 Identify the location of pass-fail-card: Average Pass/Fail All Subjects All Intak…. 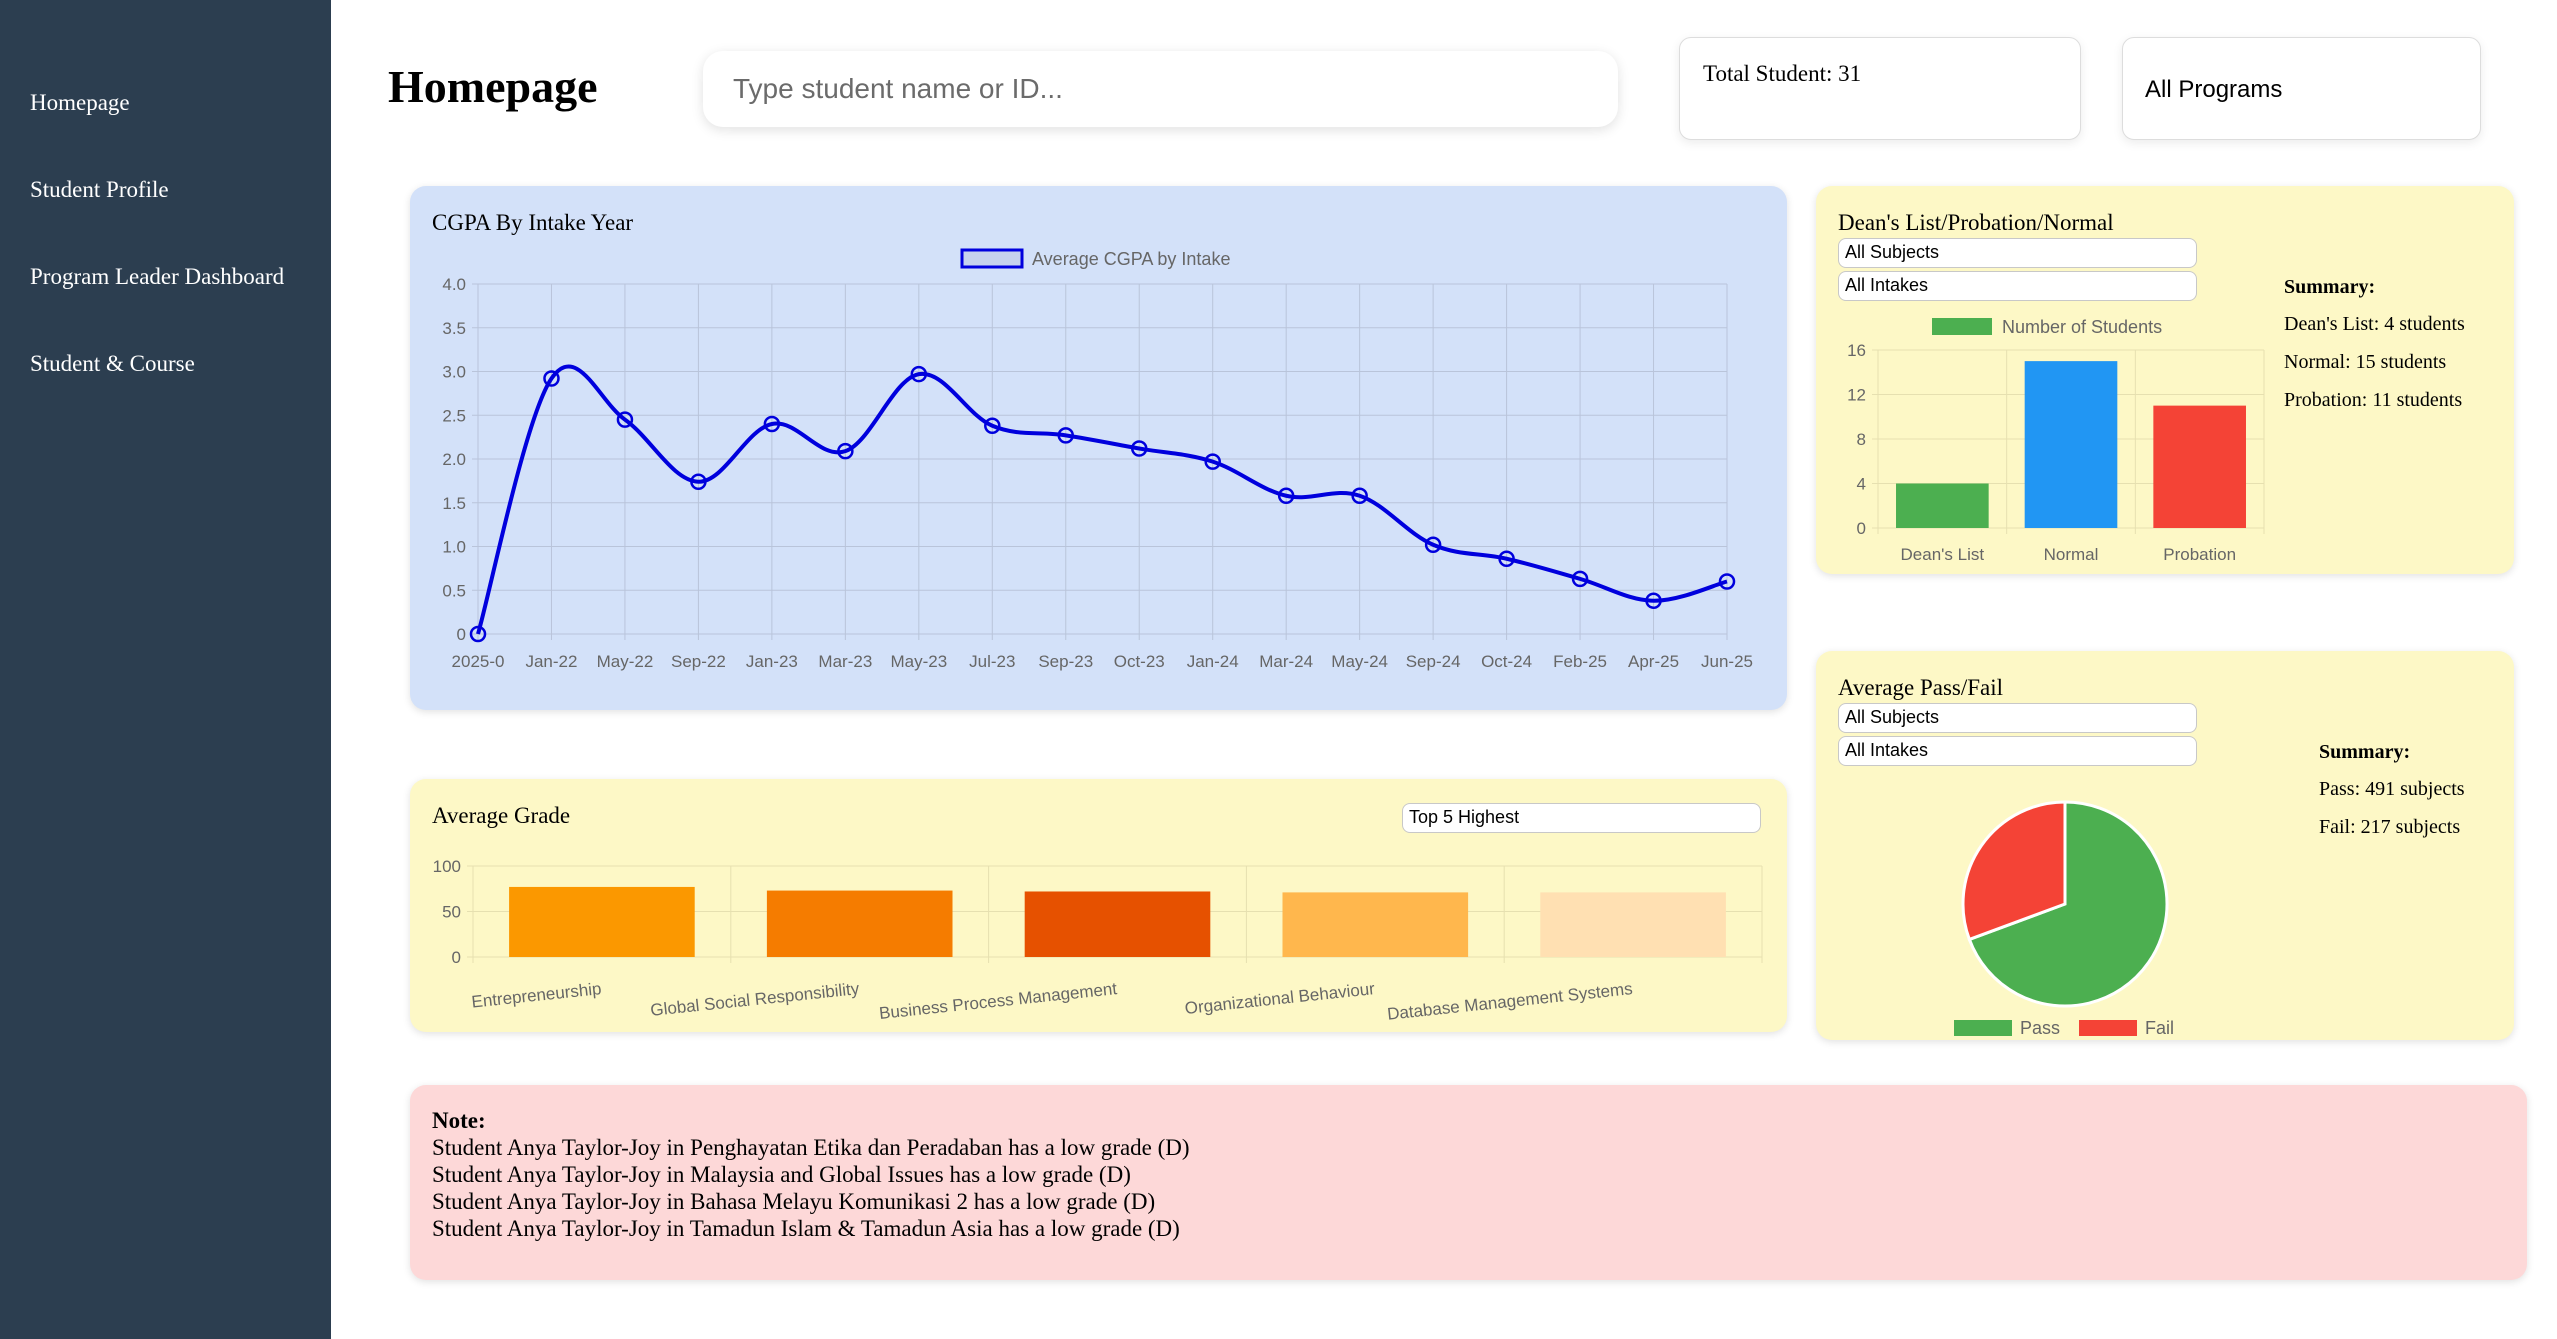
(2165, 845).